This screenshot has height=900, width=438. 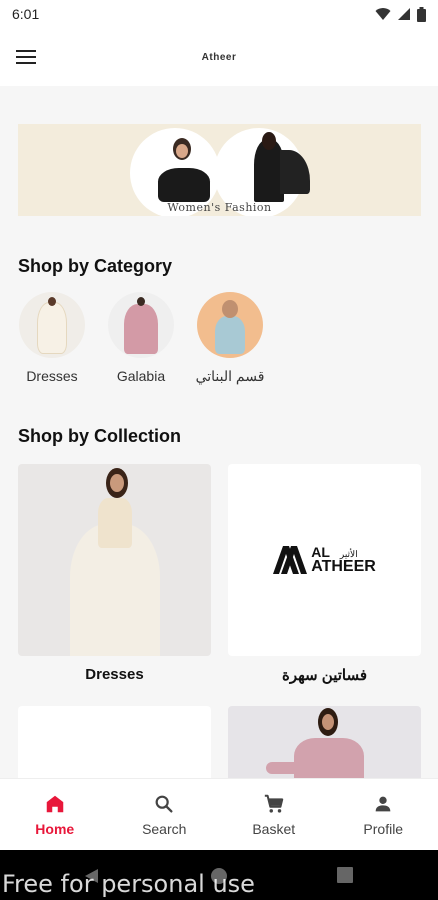 I want to click on brand-logo-text: AL الأثير ATHEER, so click(x=343, y=560).